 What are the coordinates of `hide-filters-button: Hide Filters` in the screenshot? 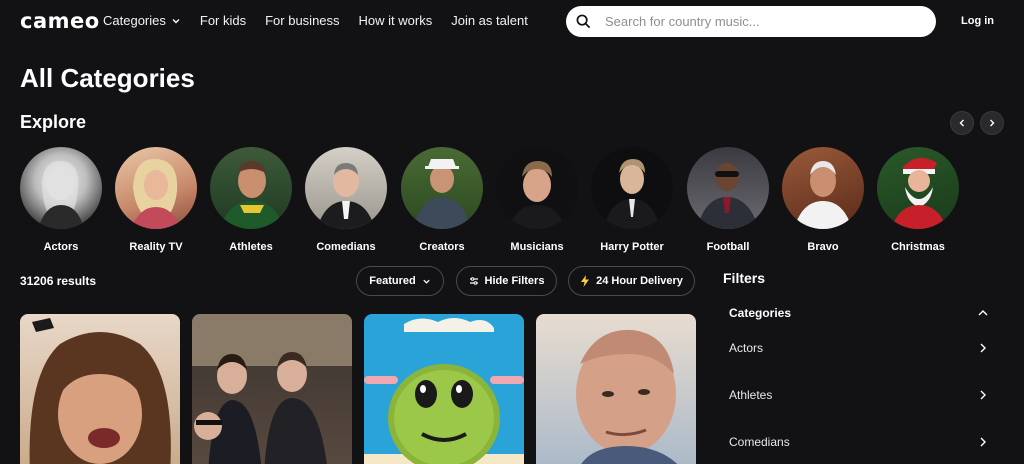 It's located at (506, 281).